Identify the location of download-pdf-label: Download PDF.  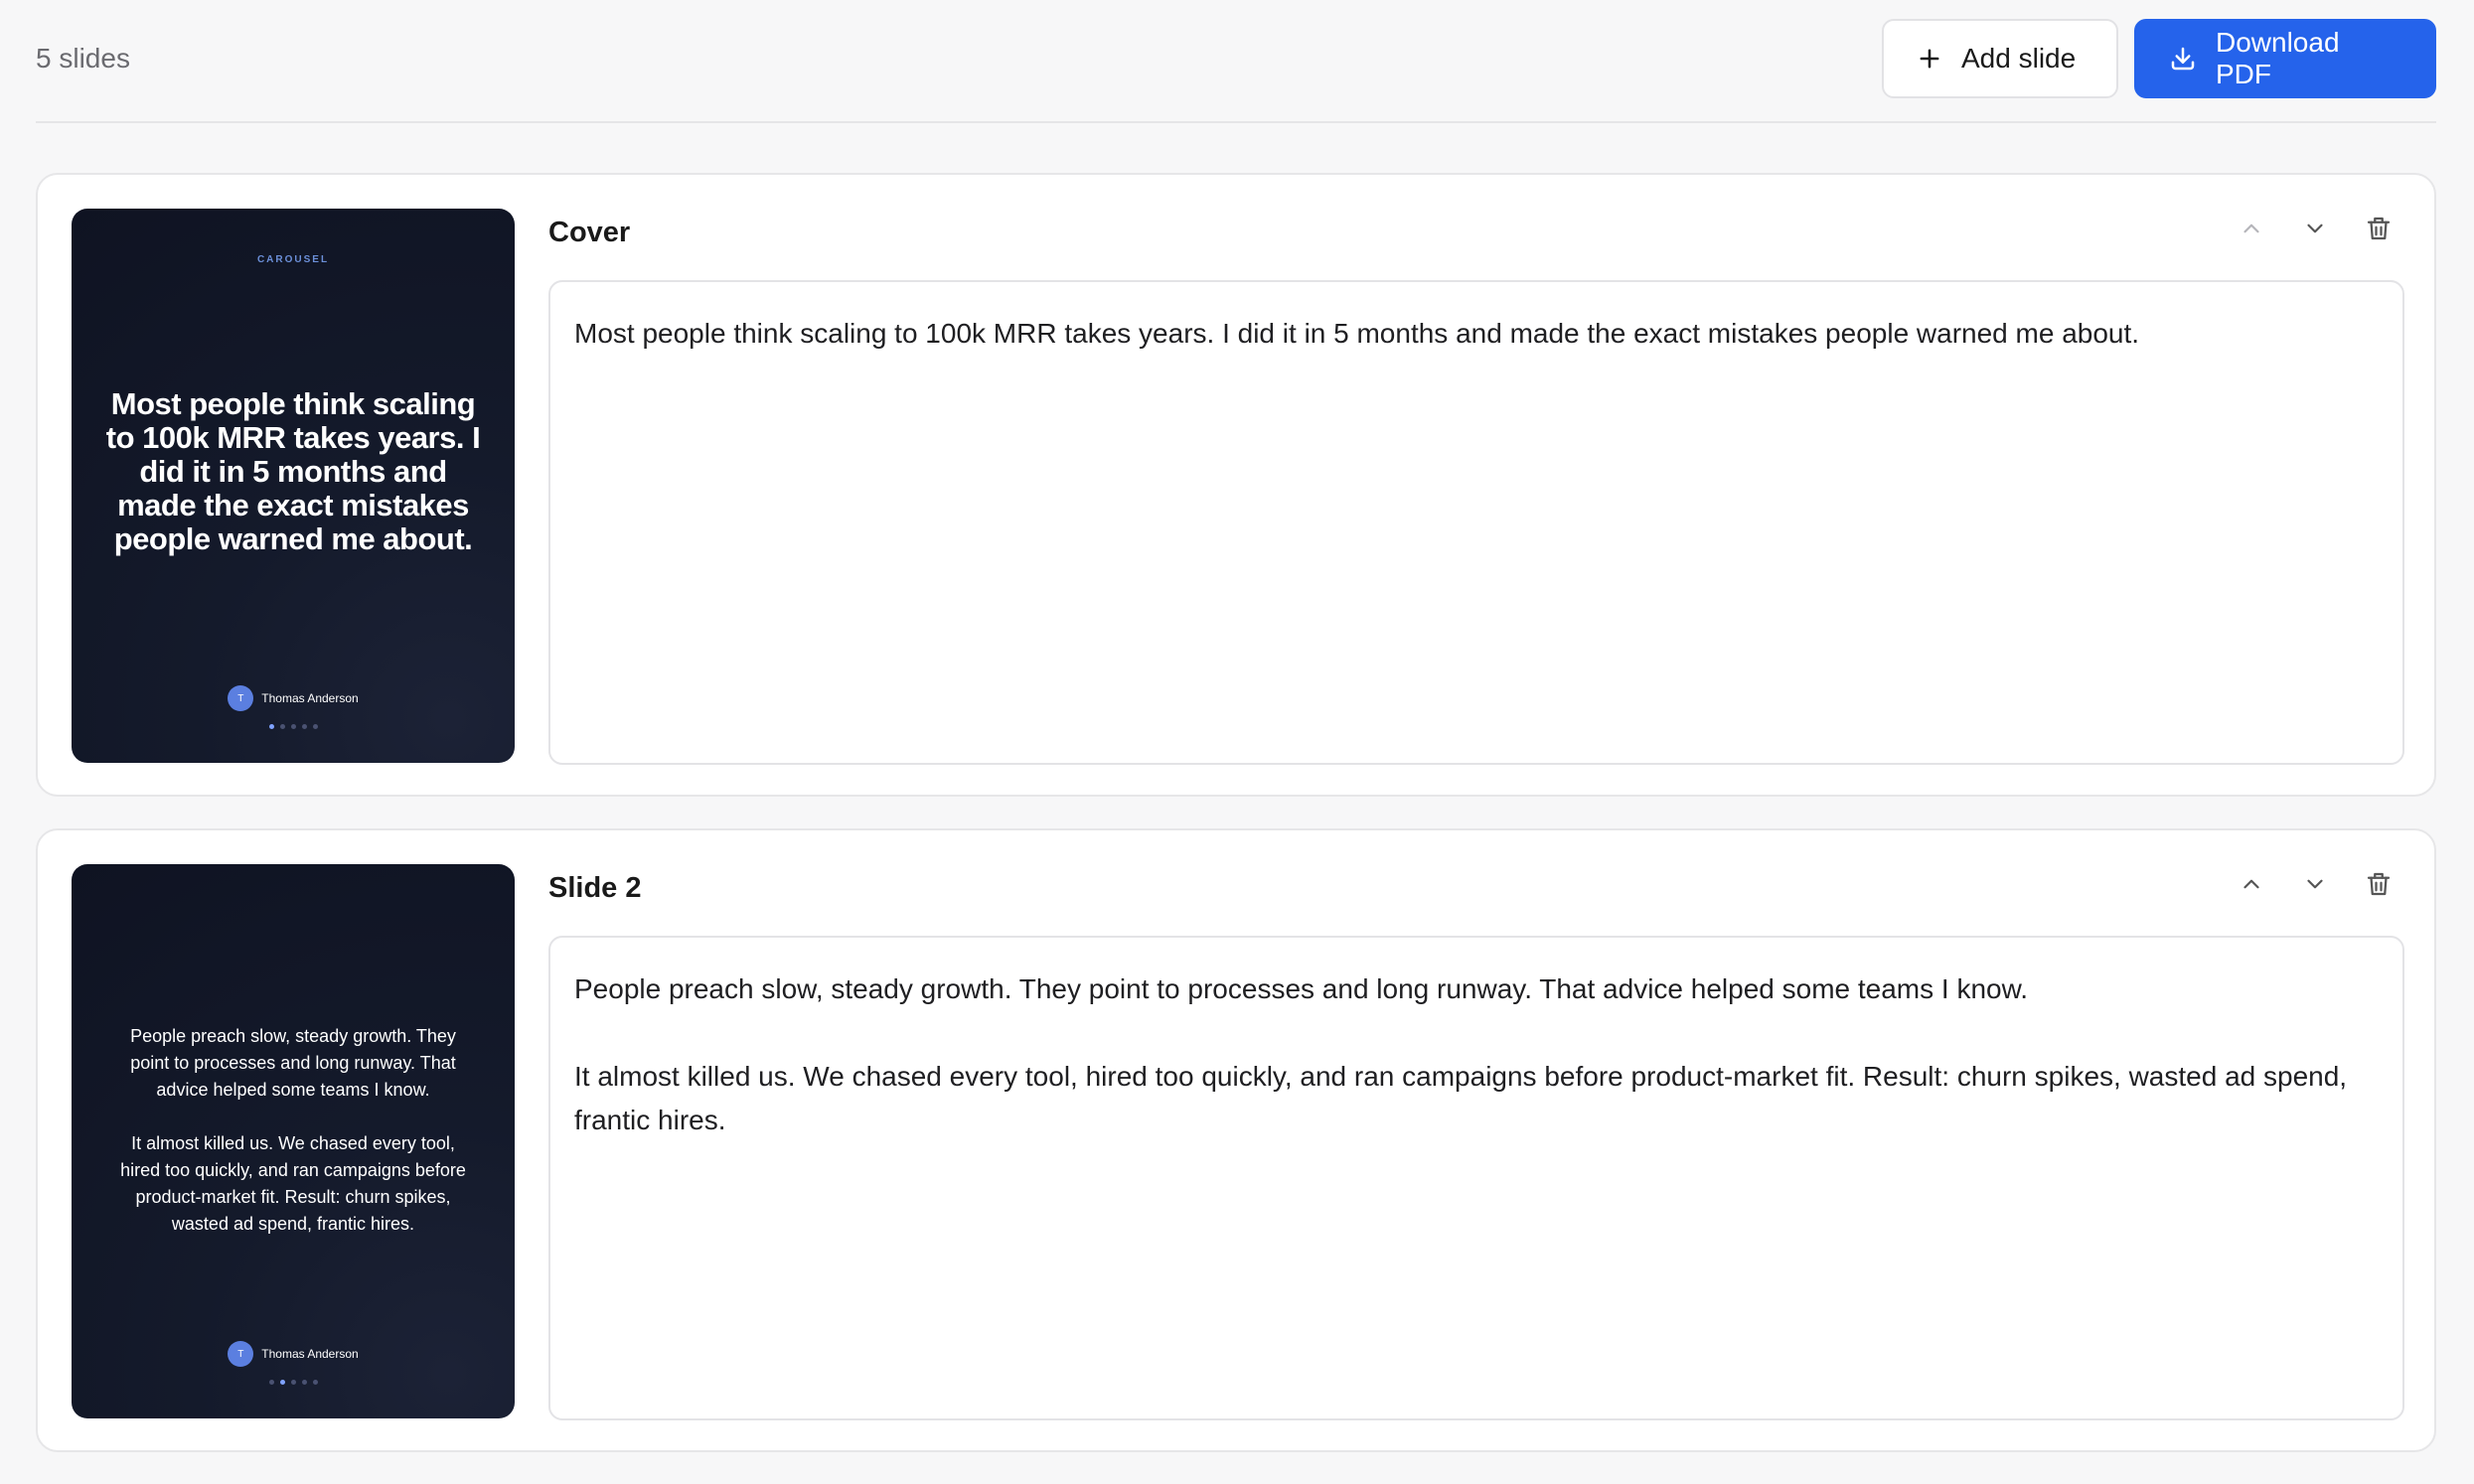
(2278, 58).